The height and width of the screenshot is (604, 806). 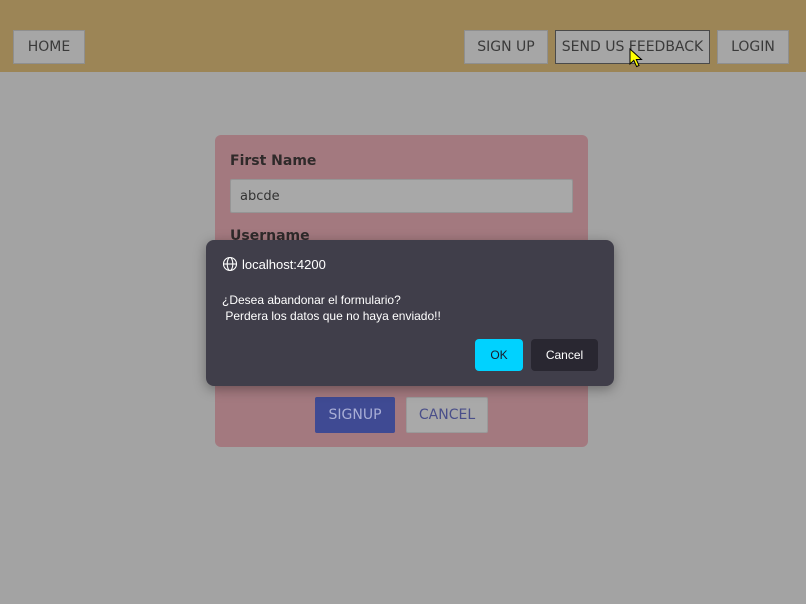 What do you see at coordinates (331, 316) in the screenshot?
I see `dialog-message-line2: Perdera los datos que no haya enviado!!` at bounding box center [331, 316].